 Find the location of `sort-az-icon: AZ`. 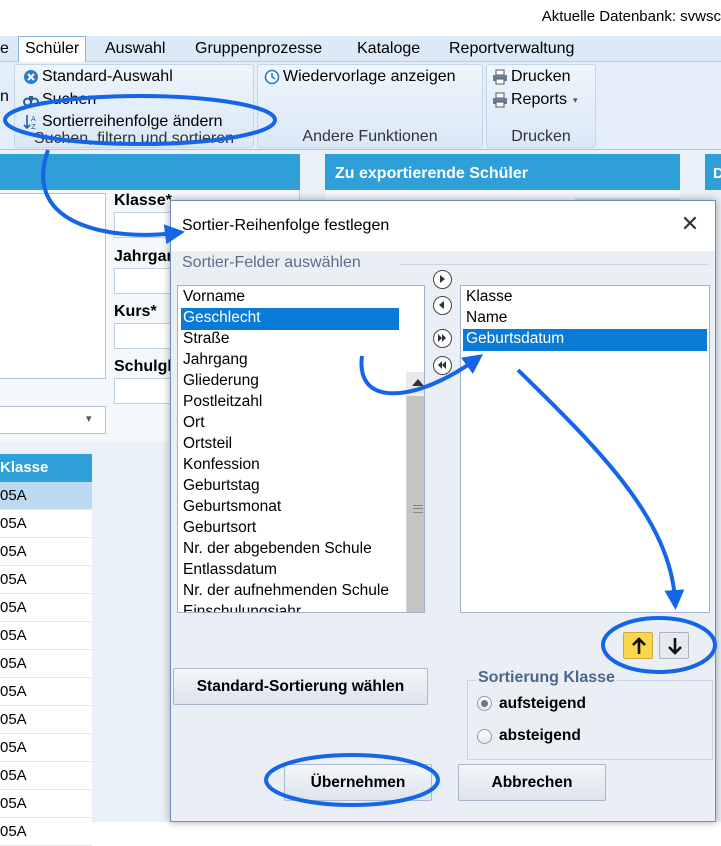

sort-az-icon: AZ is located at coordinates (31, 122).